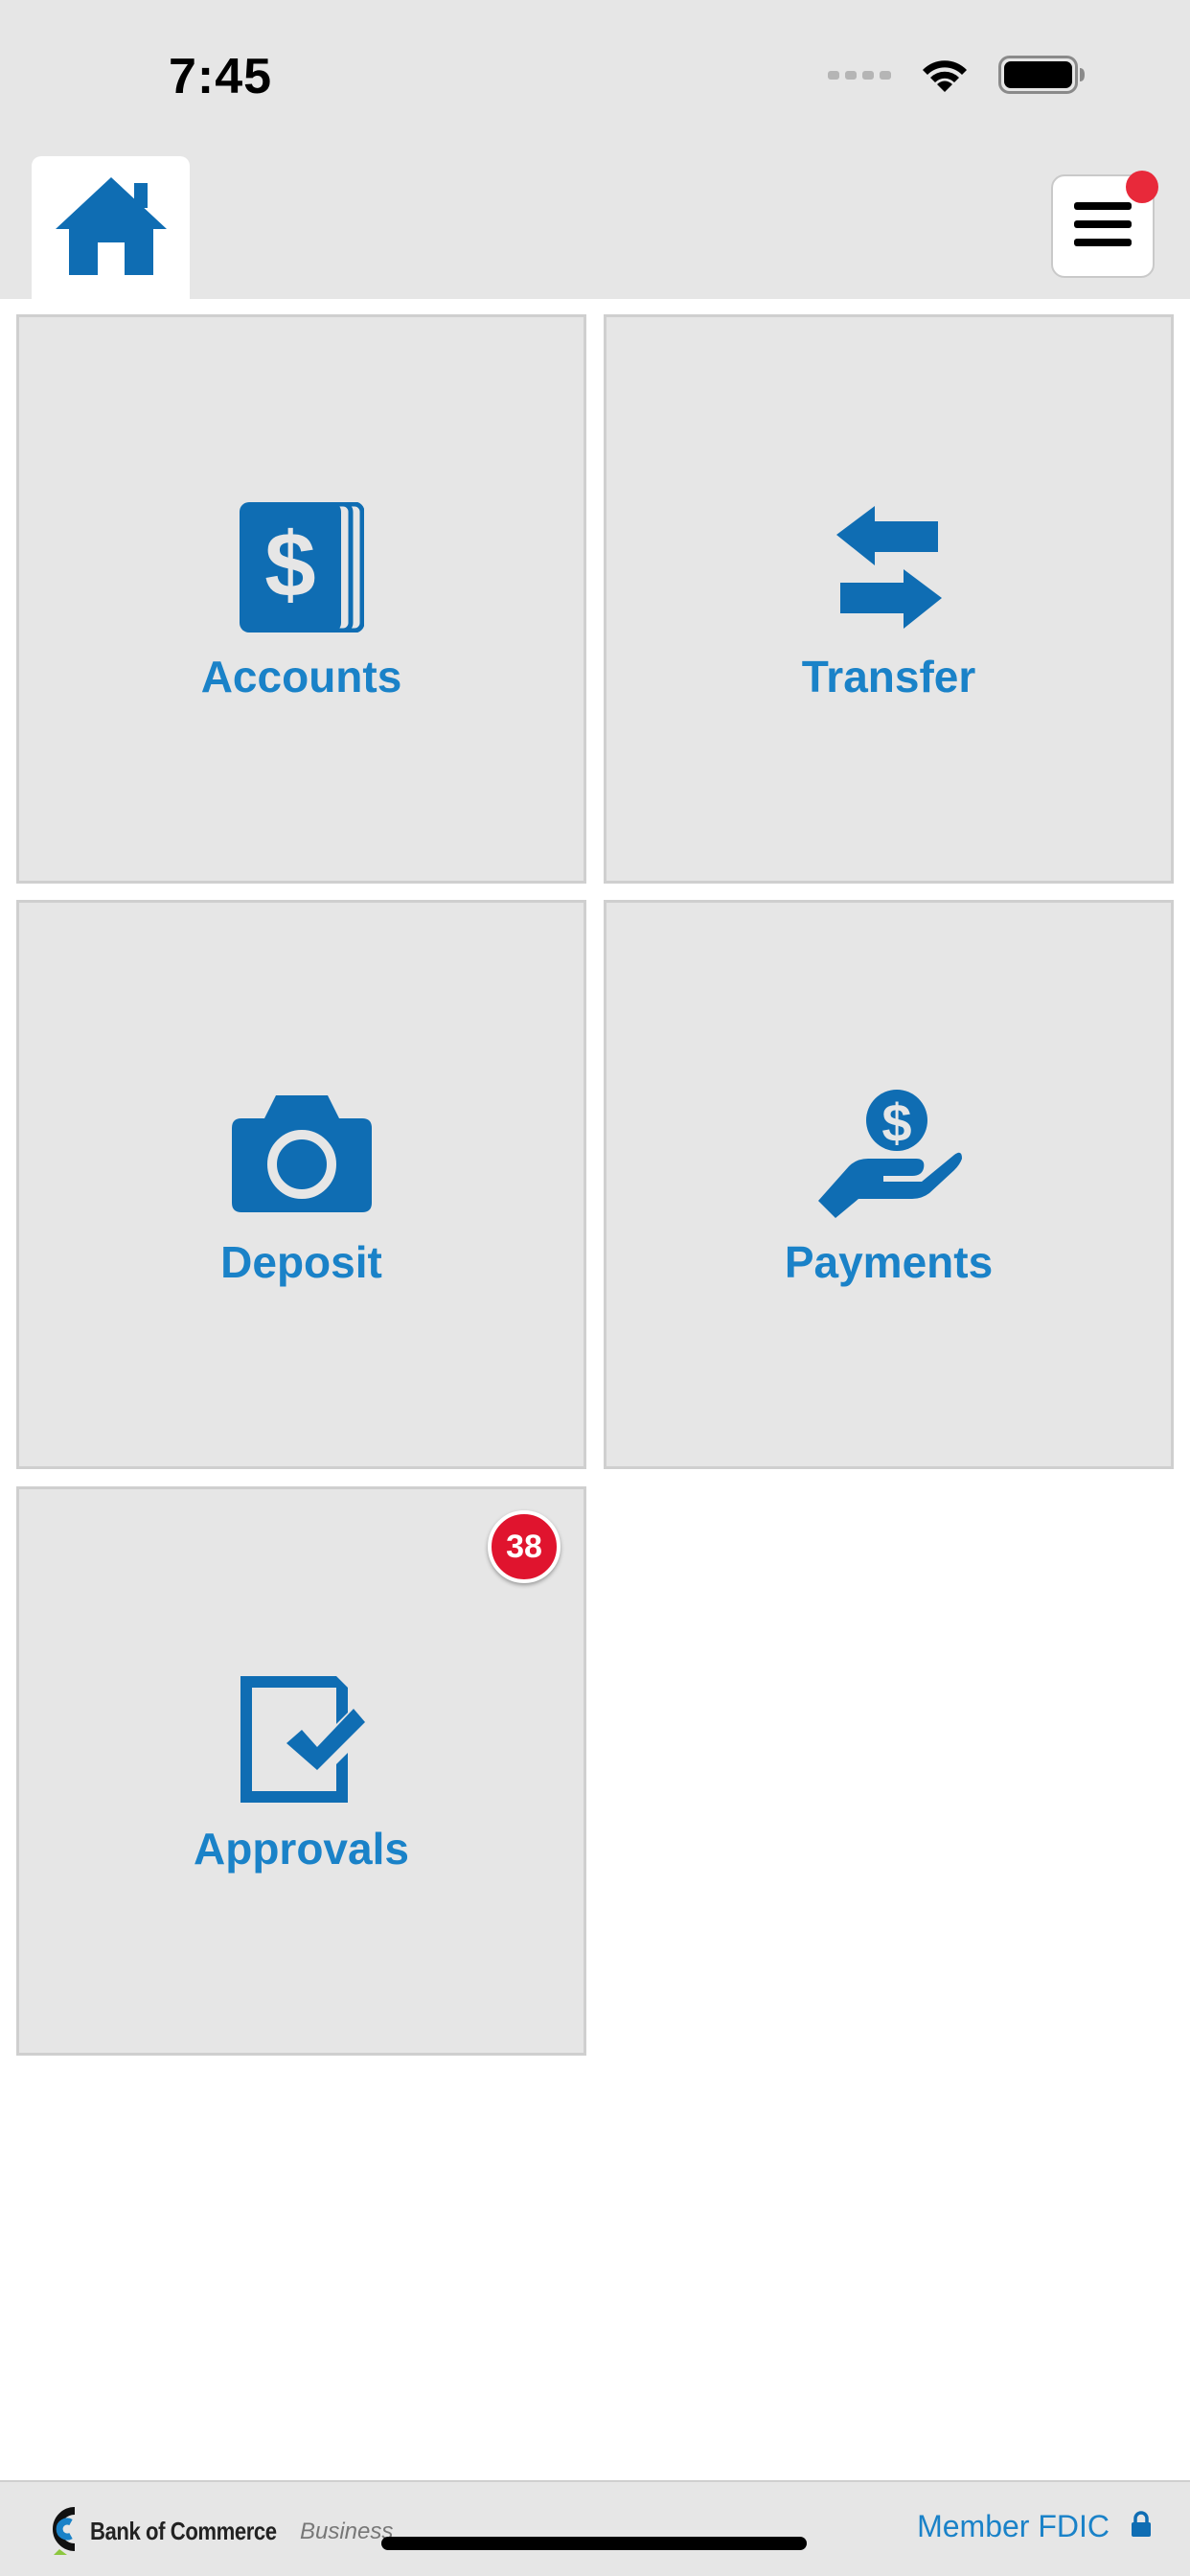  Describe the element at coordinates (183, 2531) in the screenshot. I see `bank-name: Bank of Commerce` at that location.